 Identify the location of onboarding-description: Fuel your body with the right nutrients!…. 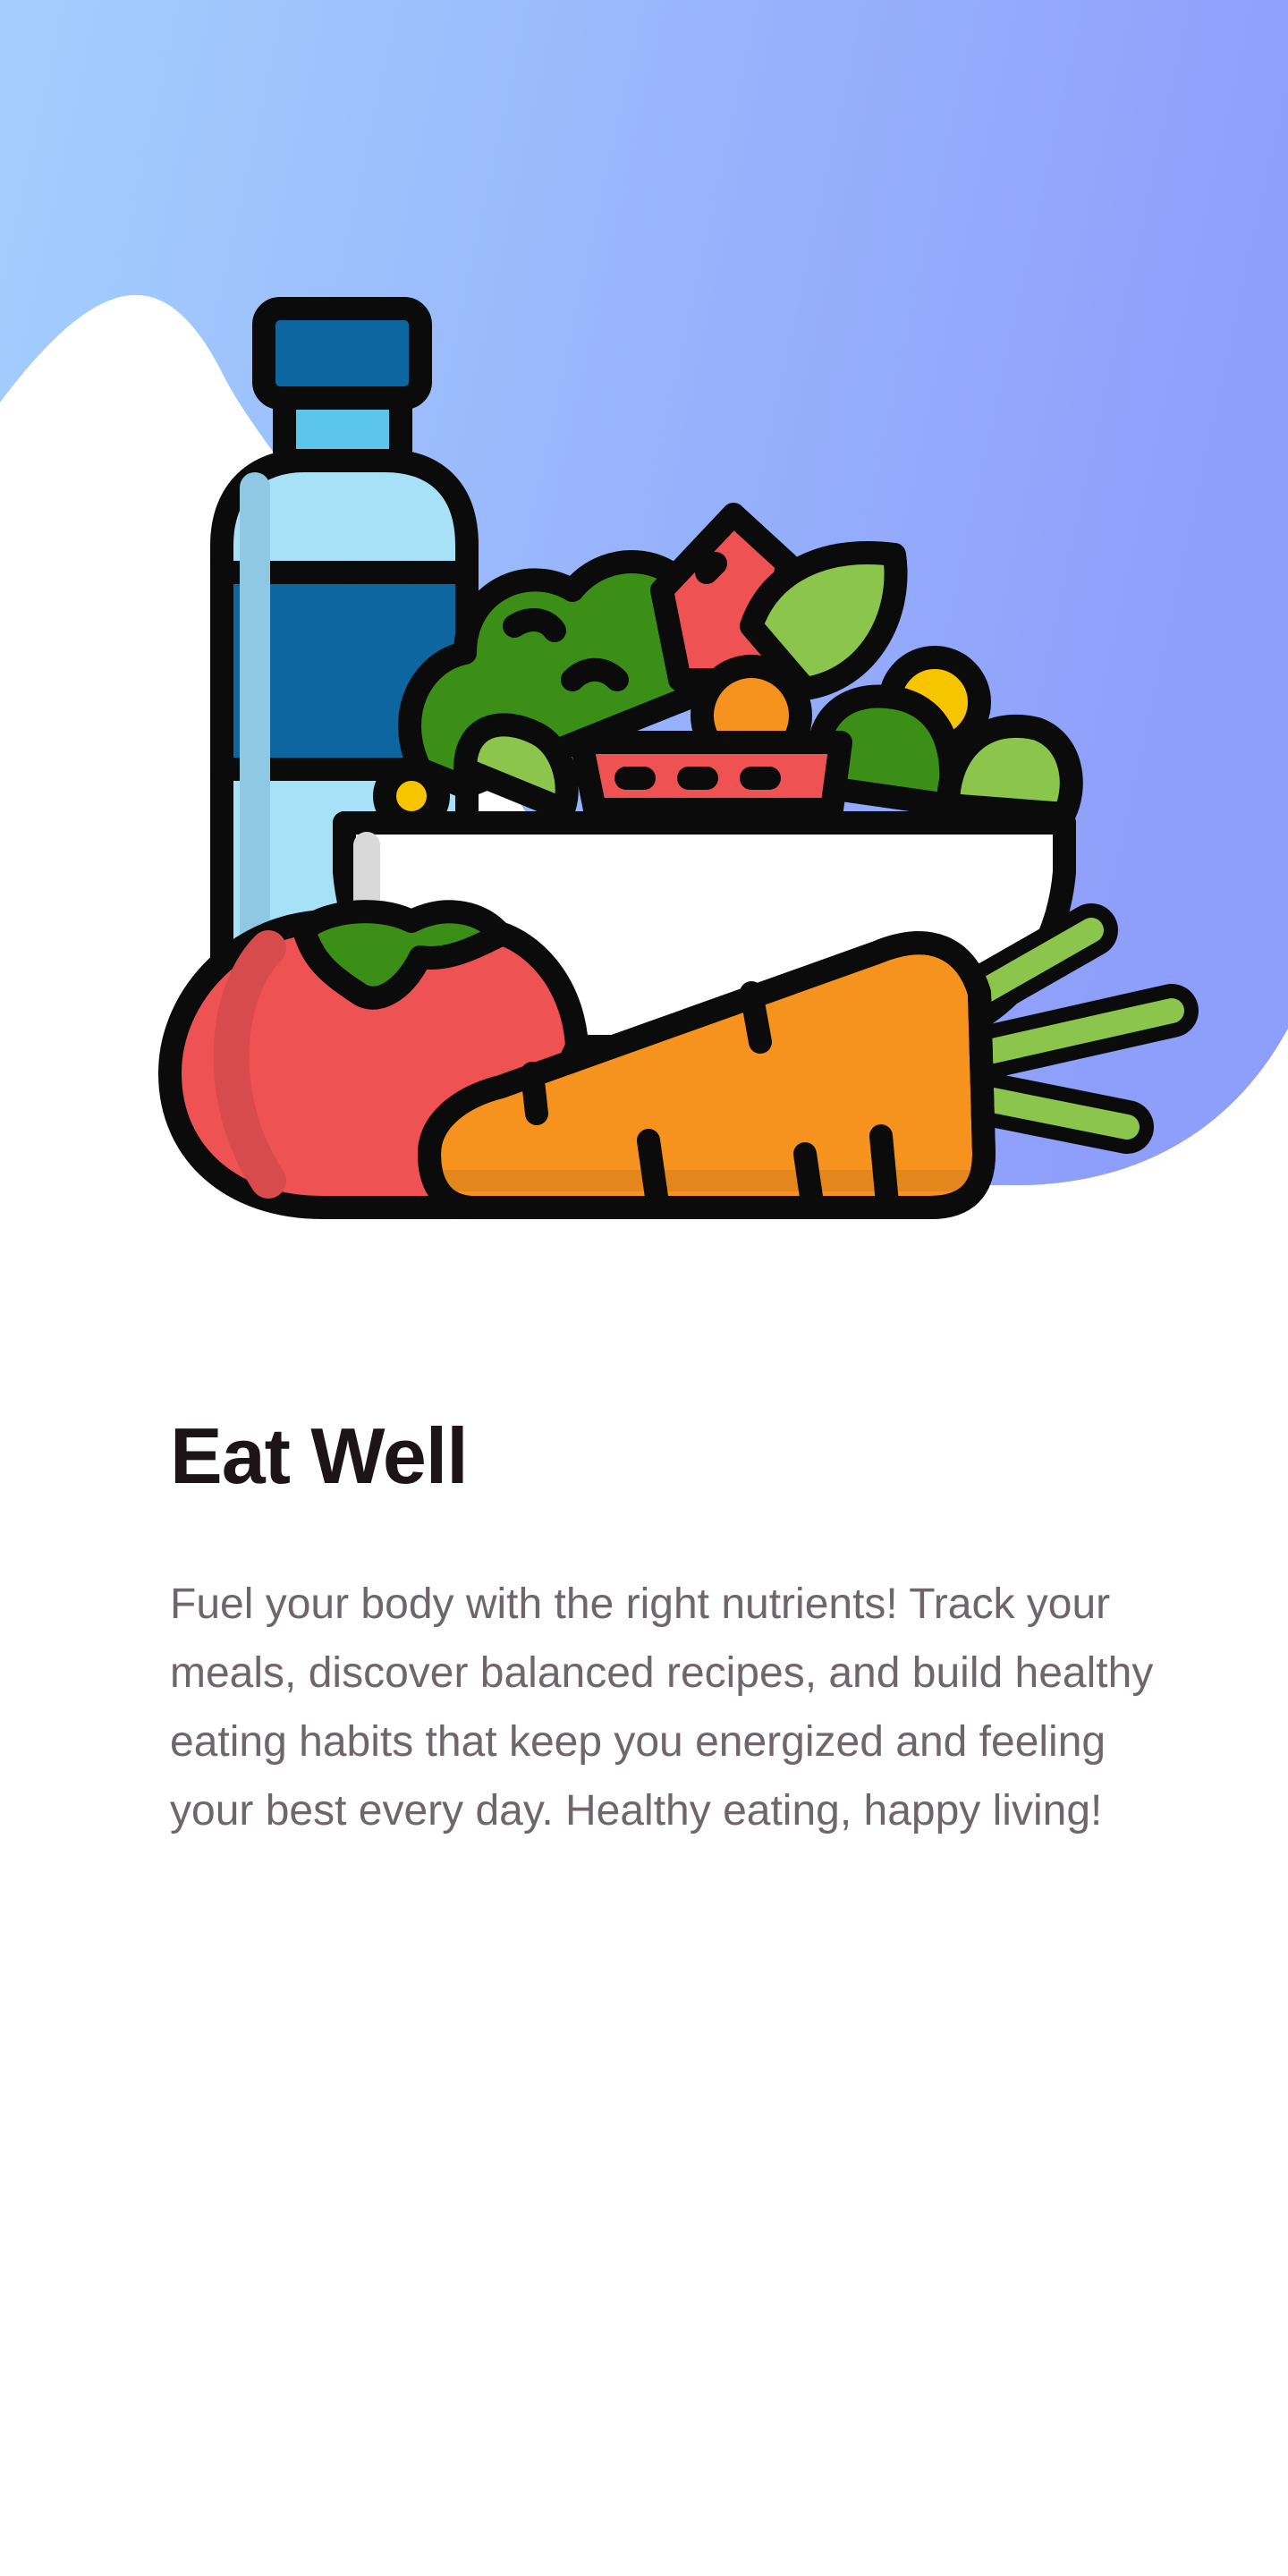
(662, 1707).